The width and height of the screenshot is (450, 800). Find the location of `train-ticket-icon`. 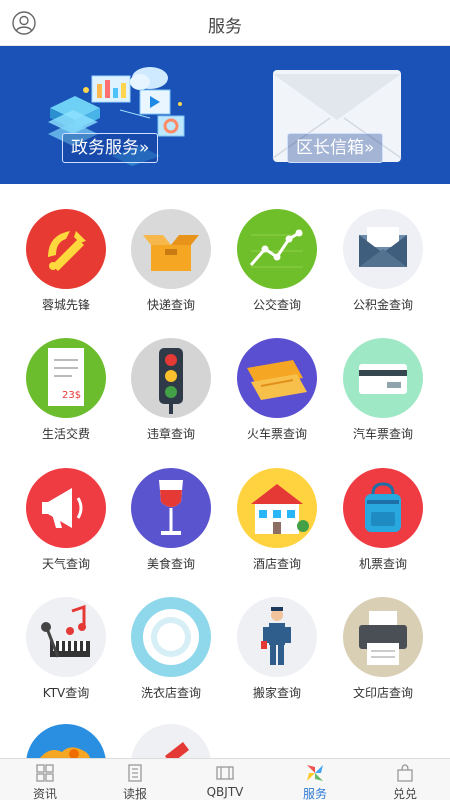

train-ticket-icon is located at coordinates (277, 378).